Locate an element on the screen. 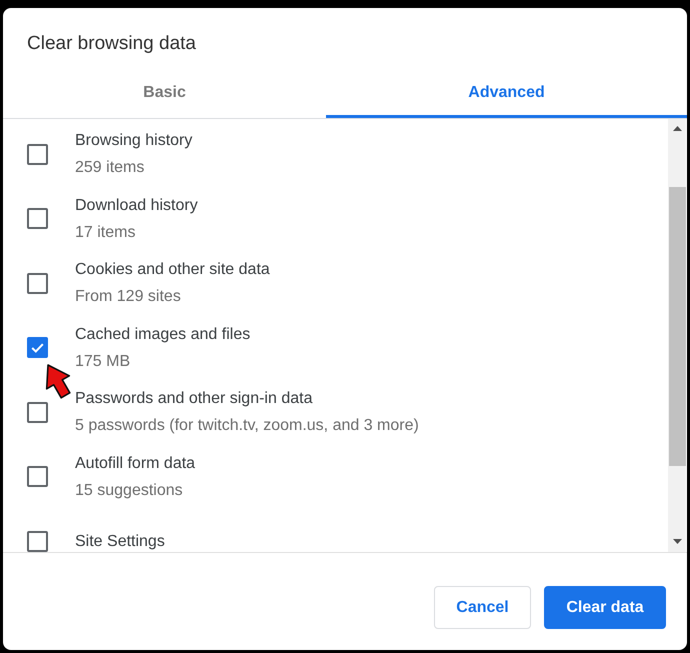  option-detail: 17 items is located at coordinates (105, 232).